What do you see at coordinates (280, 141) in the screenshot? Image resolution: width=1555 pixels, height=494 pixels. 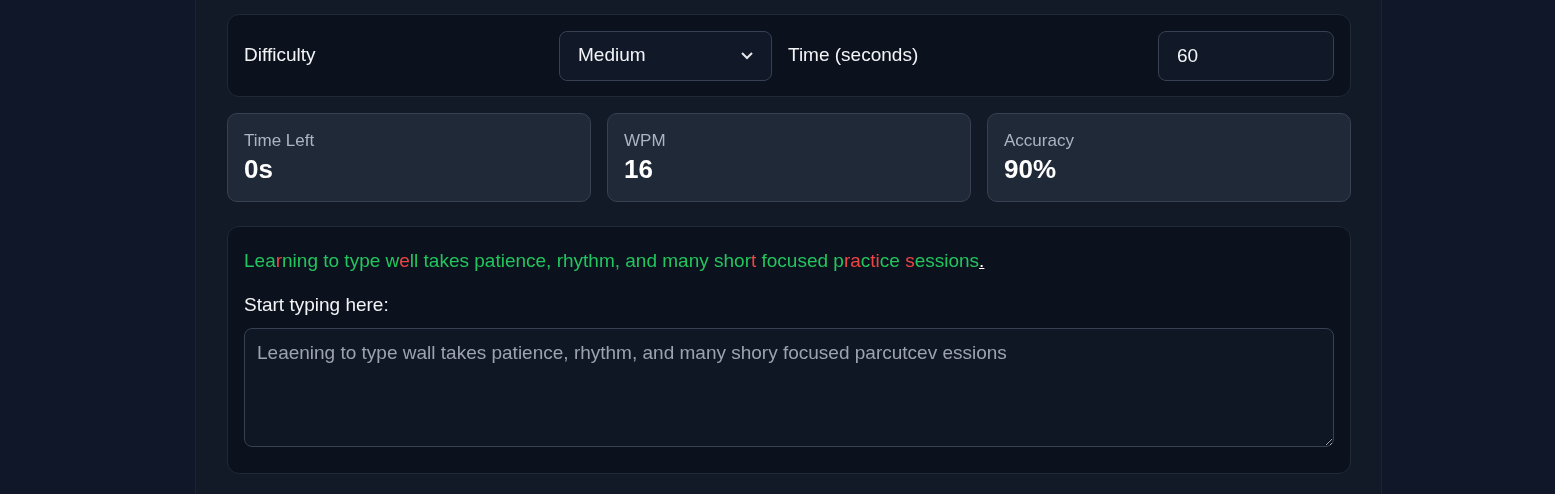 I see `stat-label: Time Left` at bounding box center [280, 141].